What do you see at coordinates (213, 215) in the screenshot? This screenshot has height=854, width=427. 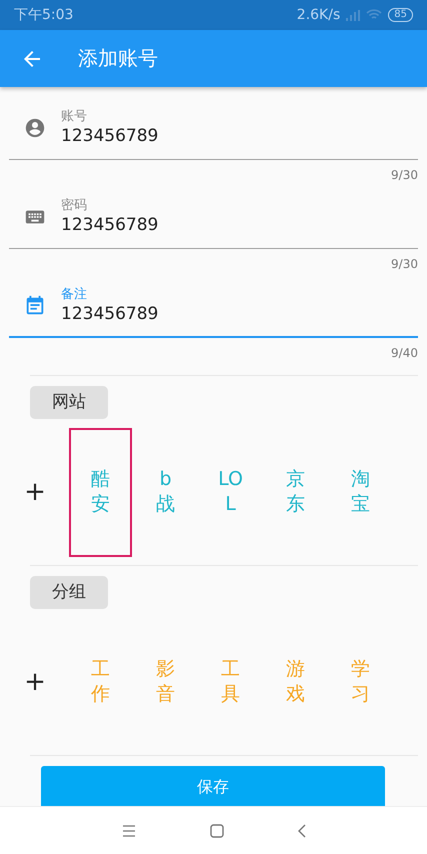 I see `text-field: 密码 123456789` at bounding box center [213, 215].